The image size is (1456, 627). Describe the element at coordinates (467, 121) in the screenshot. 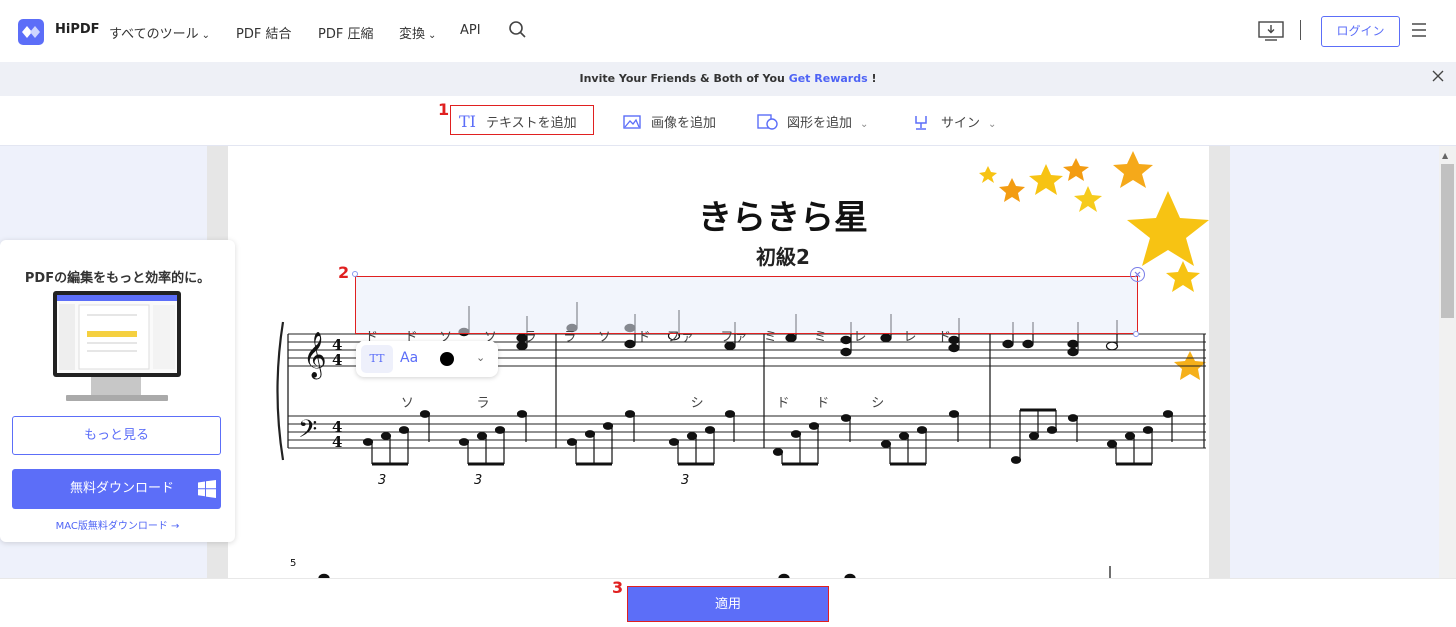

I see `text-tool-icon: TI` at that location.